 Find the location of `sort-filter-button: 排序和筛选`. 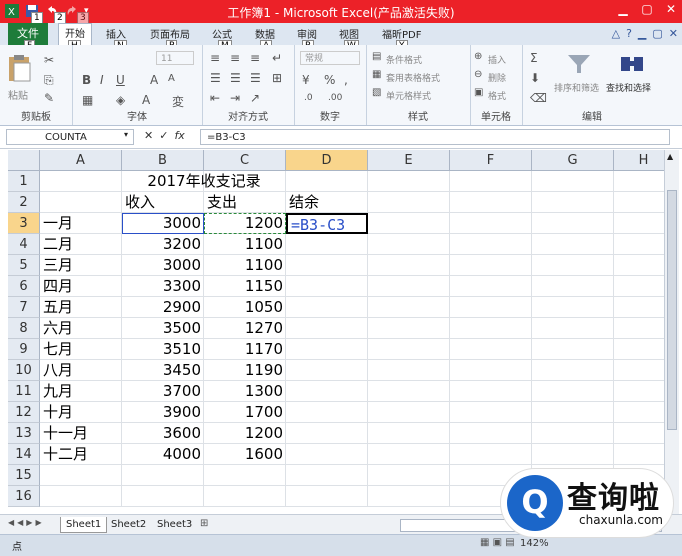

sort-filter-button: 排序和筛选 is located at coordinates (576, 87).